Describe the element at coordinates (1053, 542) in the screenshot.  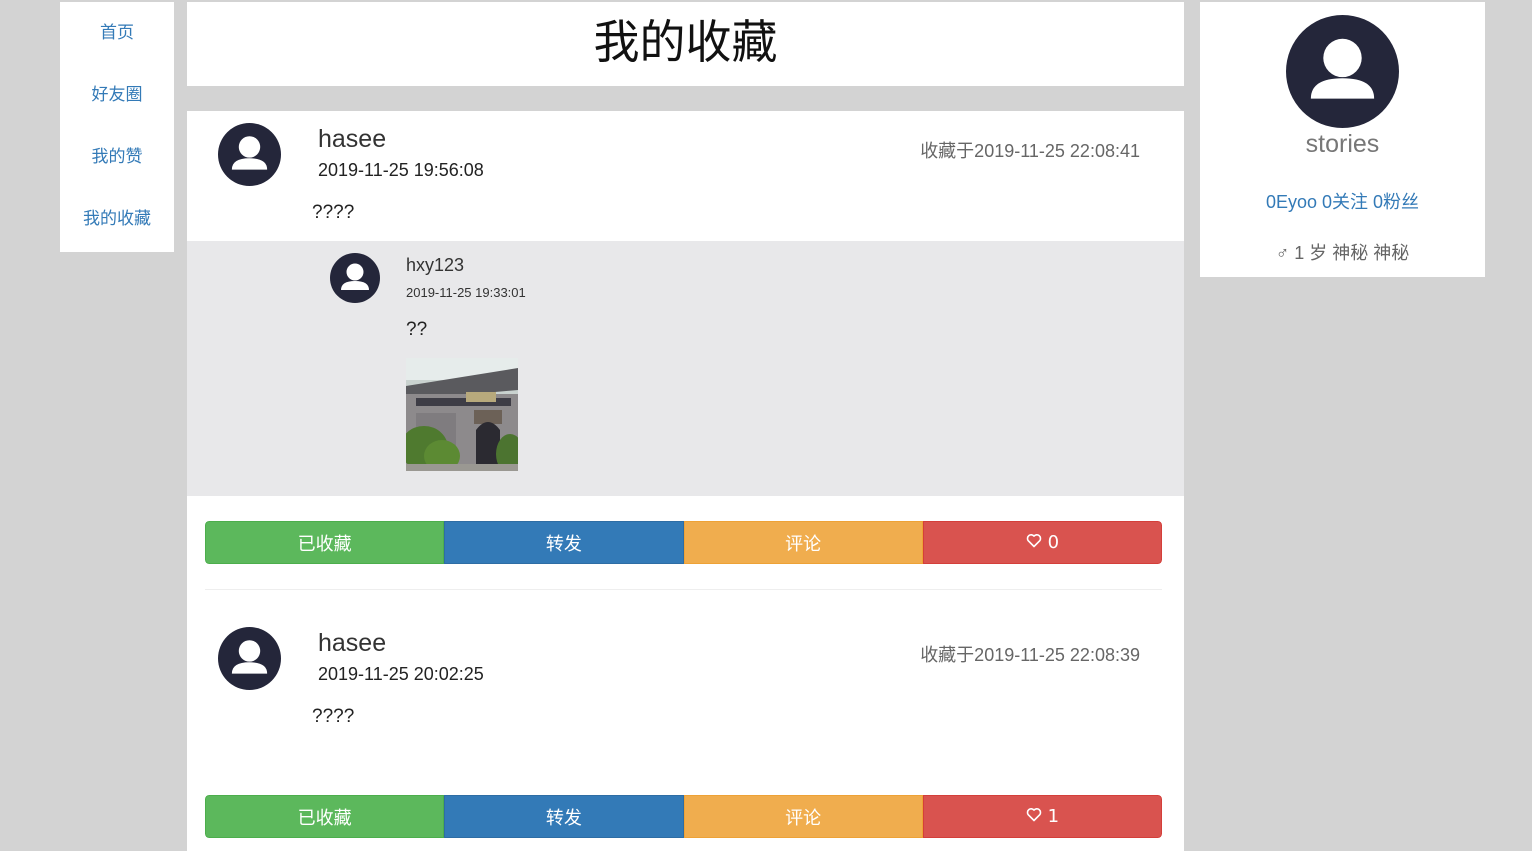
I see `like-count: 0` at that location.